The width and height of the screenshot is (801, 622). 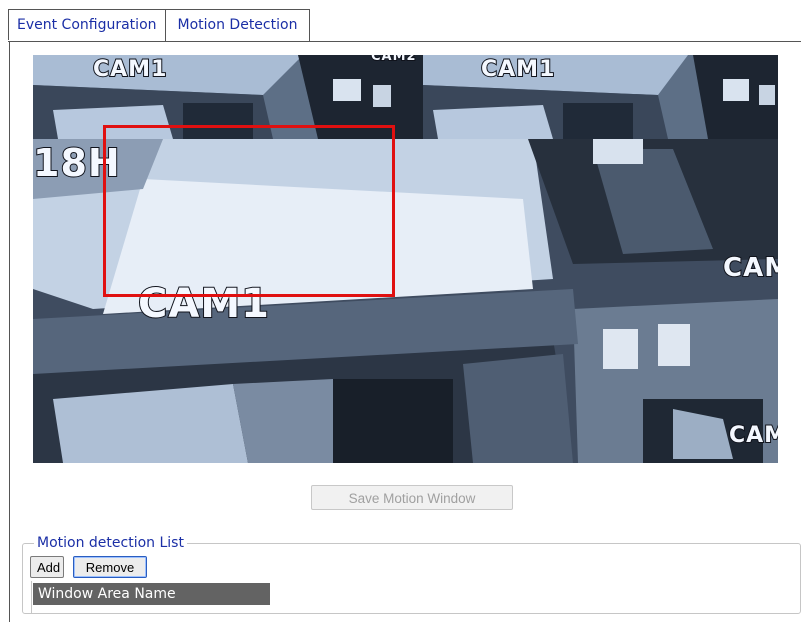 I want to click on camera-label-top-left: CAM1, so click(x=130, y=69).